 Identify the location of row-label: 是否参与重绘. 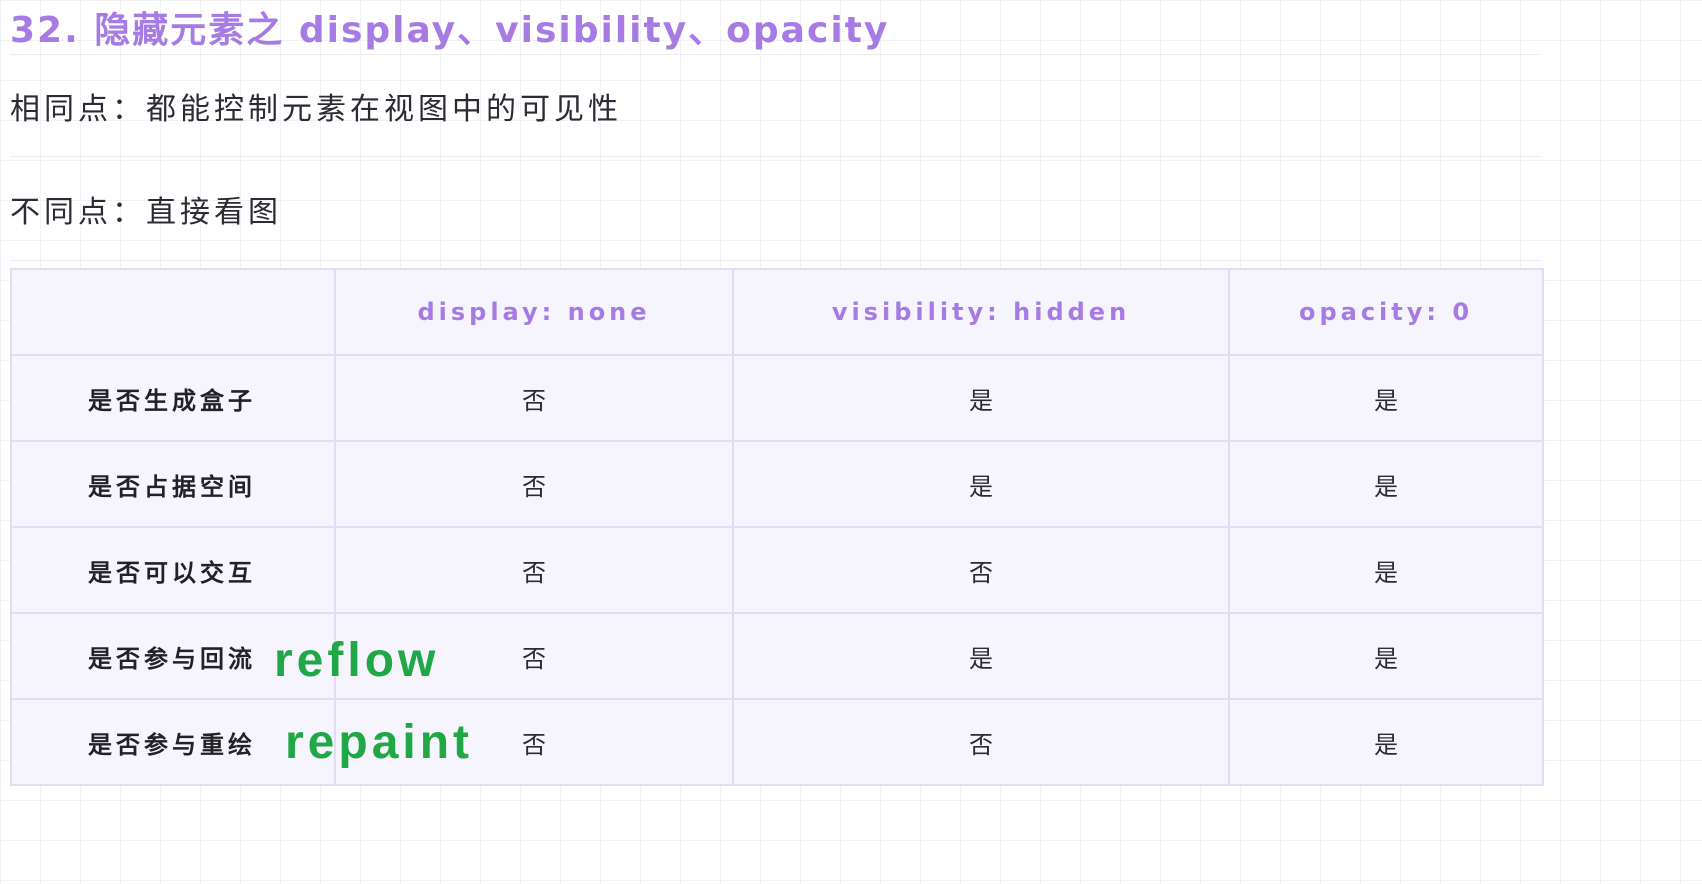
(172, 744).